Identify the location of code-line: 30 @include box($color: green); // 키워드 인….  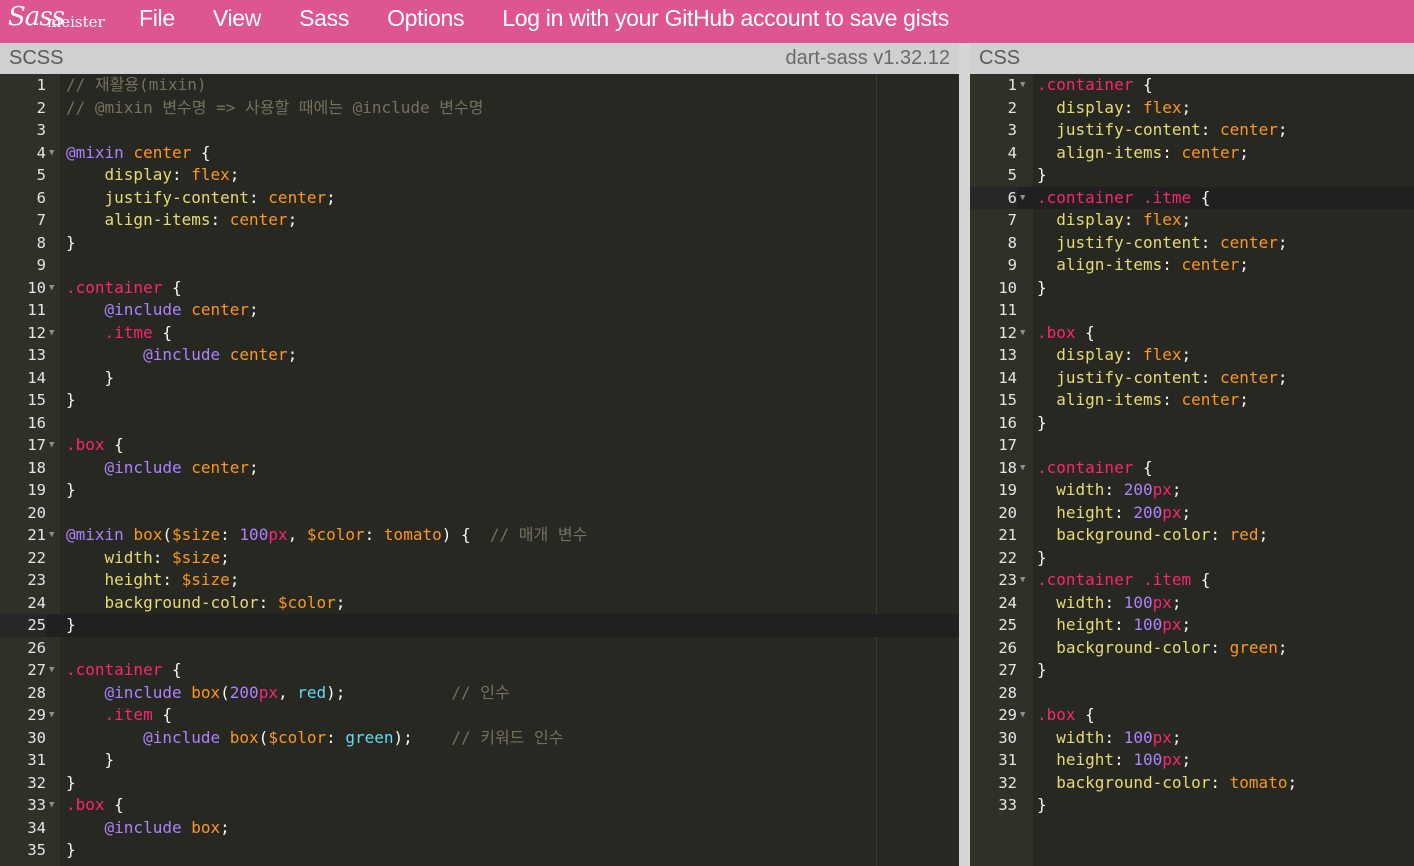
(479, 738).